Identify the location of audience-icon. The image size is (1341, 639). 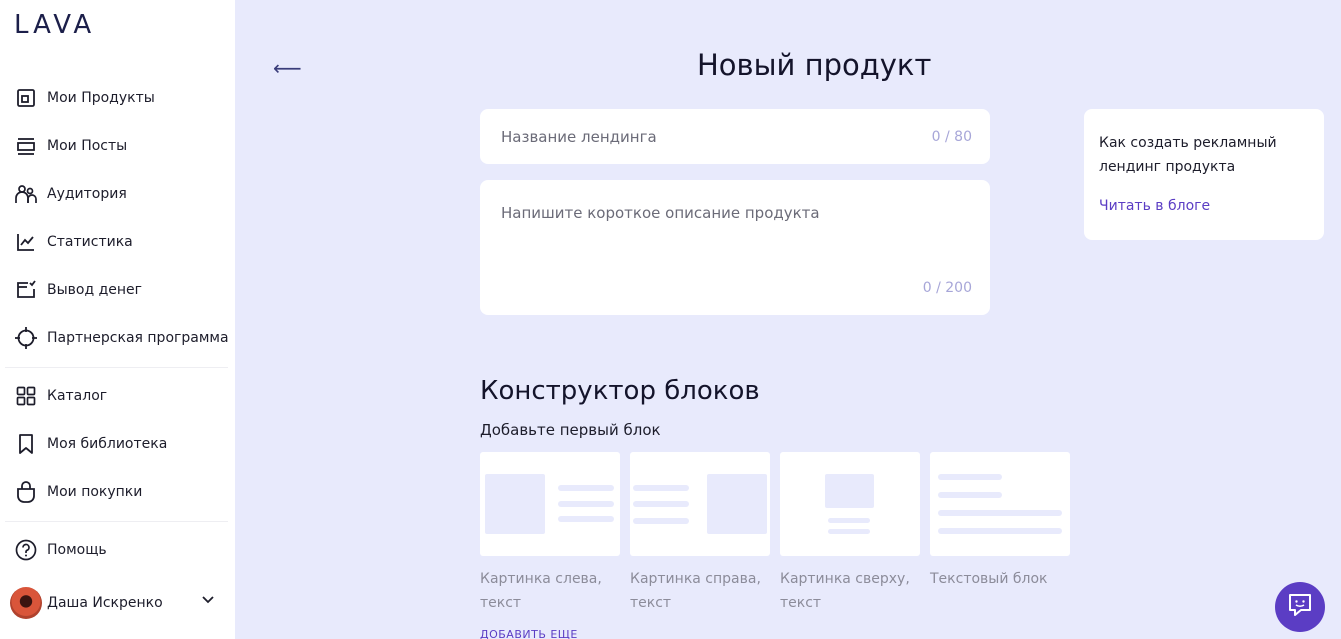
(26, 194).